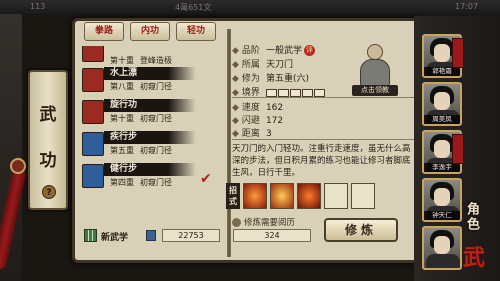 The image size is (500, 281). What do you see at coordinates (48, 140) in the screenshot?
I see `martial-arts-scroll-label: 武 功 ?` at bounding box center [48, 140].